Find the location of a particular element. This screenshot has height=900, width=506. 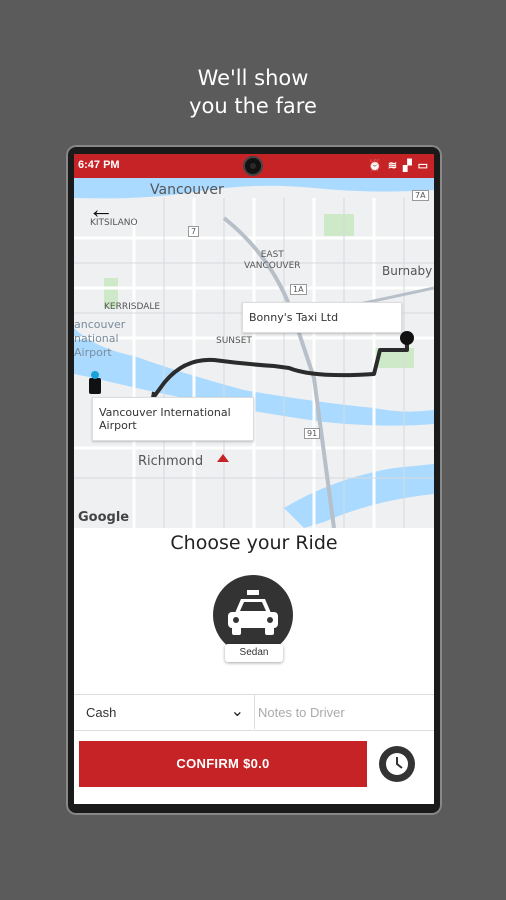

chevron-down-icon: ⌄ is located at coordinates (237, 711).